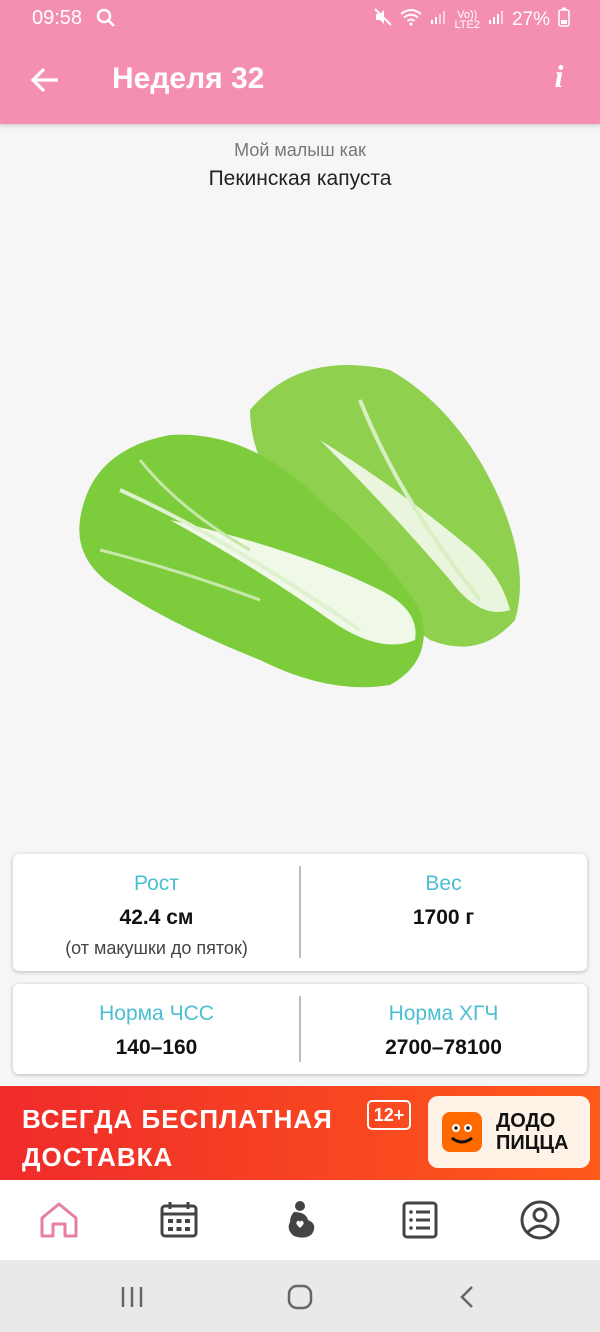 The height and width of the screenshot is (1332, 600). I want to click on arrow-left-icon, so click(44, 80).